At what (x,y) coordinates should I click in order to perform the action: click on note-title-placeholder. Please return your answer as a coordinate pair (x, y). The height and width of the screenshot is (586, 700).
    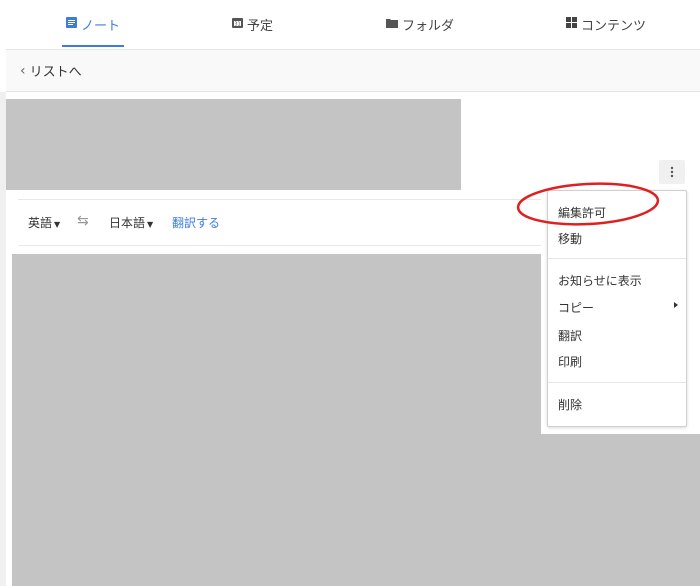
    Looking at the image, I should click on (233, 144).